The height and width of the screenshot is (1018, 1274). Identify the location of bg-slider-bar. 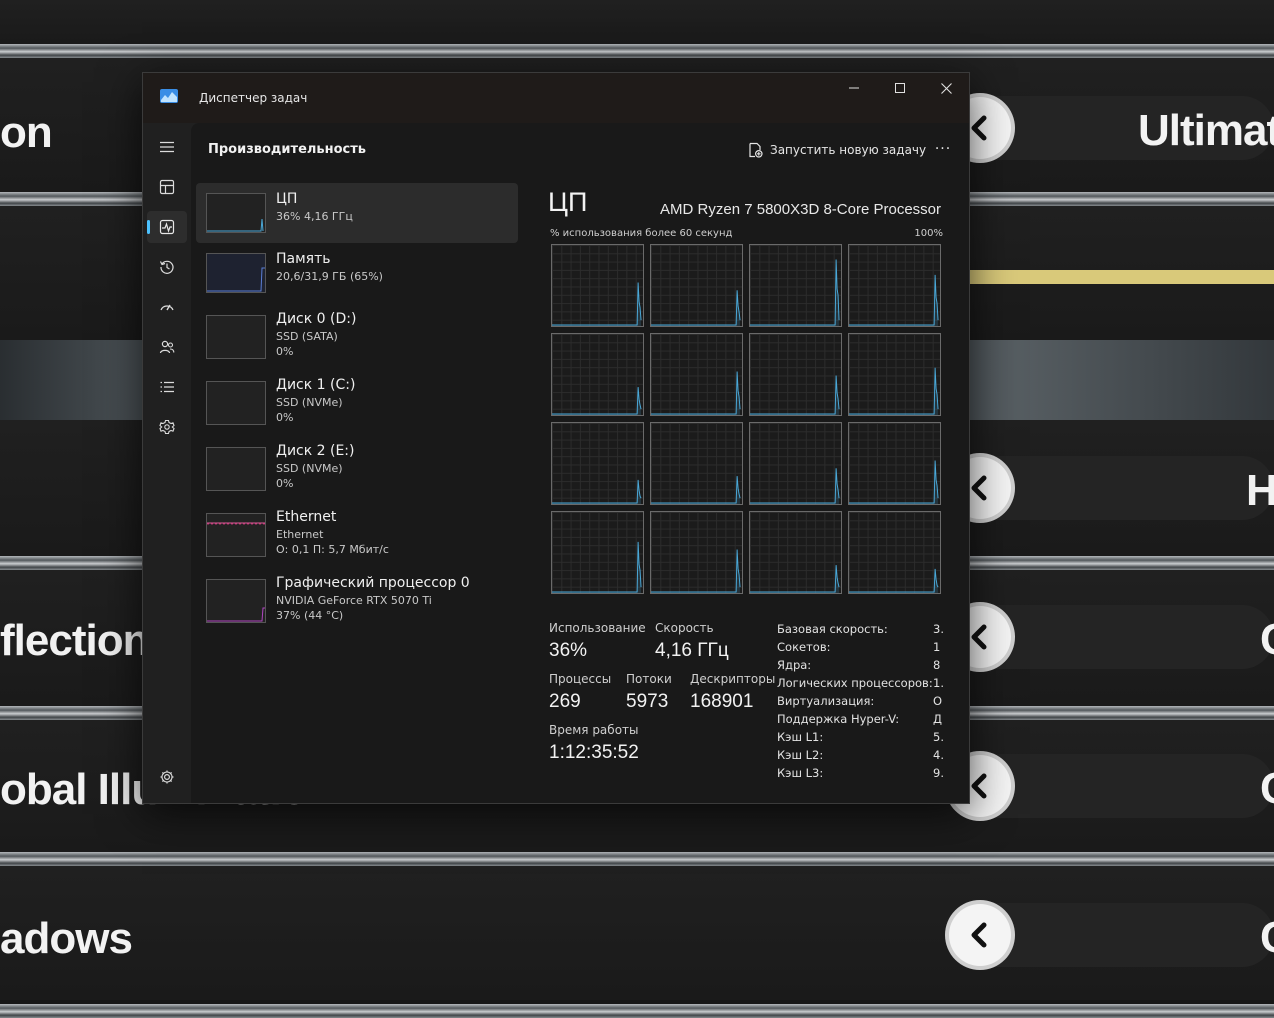
(1121, 277).